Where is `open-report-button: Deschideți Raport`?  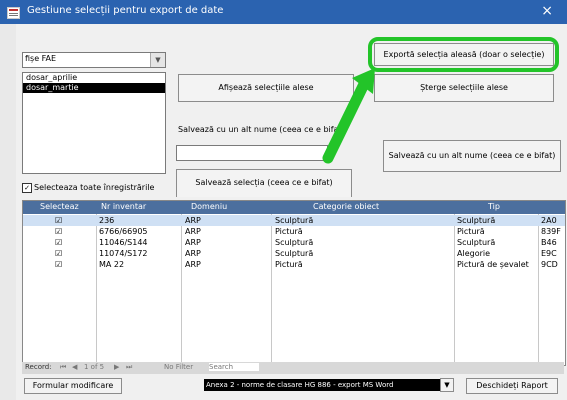
open-report-button: Deschideți Raport is located at coordinates (512, 386).